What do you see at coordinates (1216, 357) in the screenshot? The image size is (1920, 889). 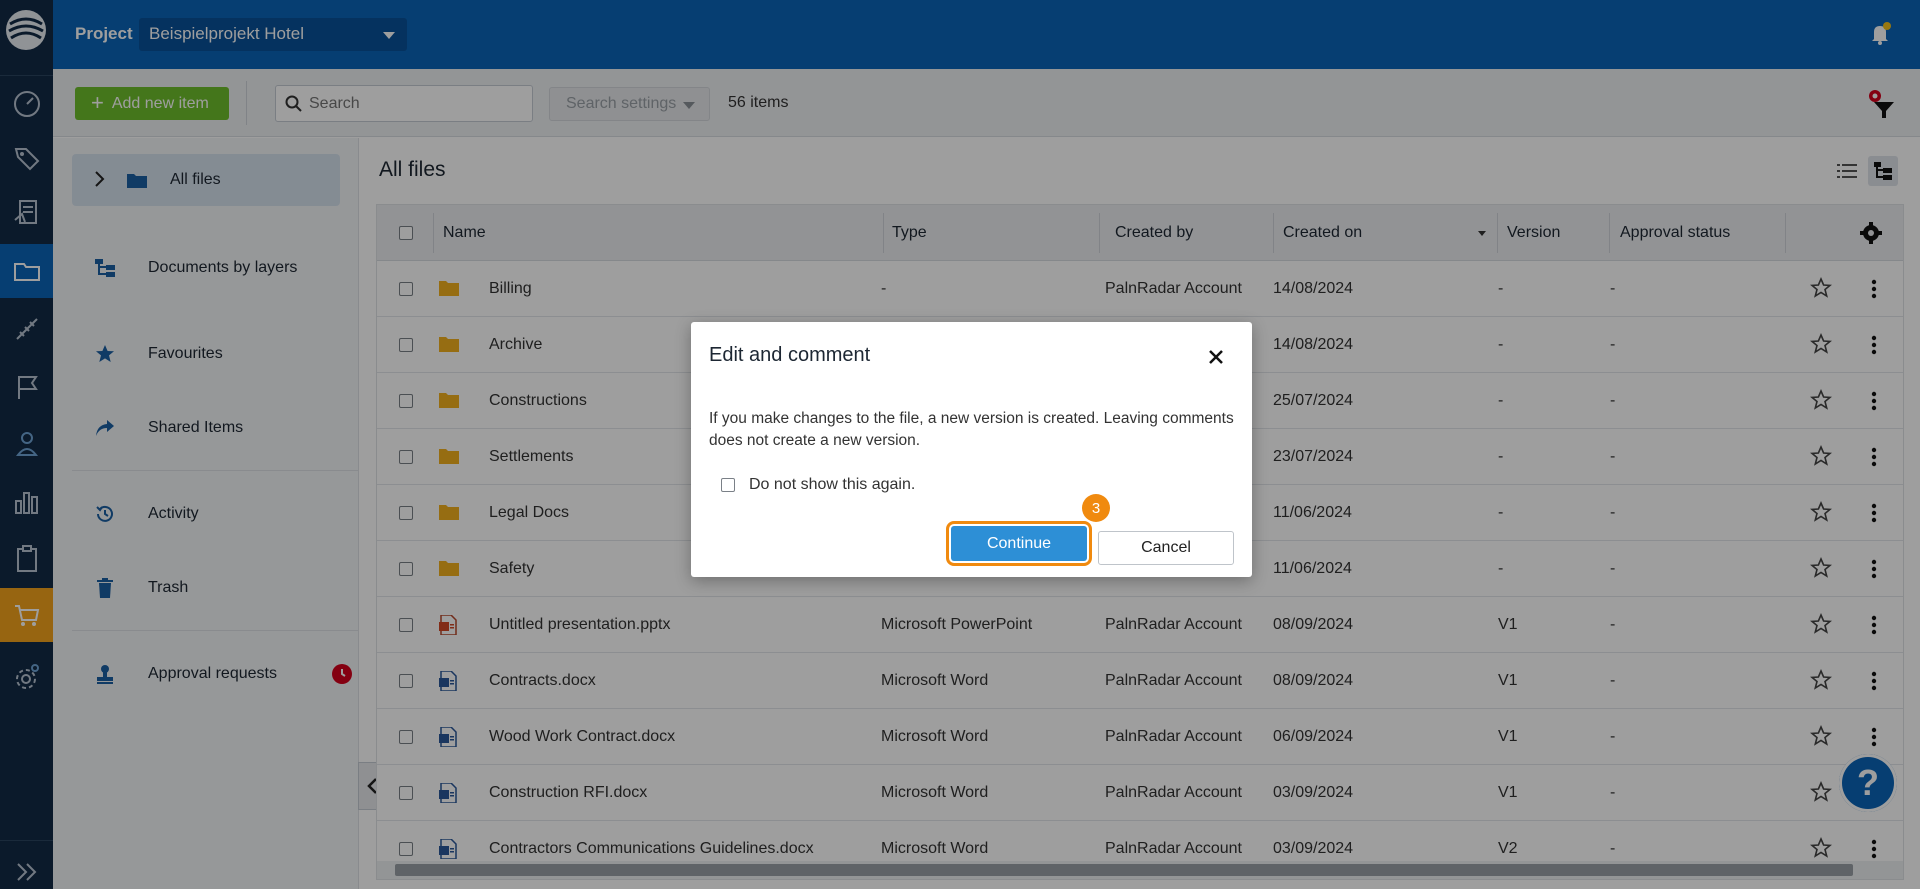 I see `close-icon` at bounding box center [1216, 357].